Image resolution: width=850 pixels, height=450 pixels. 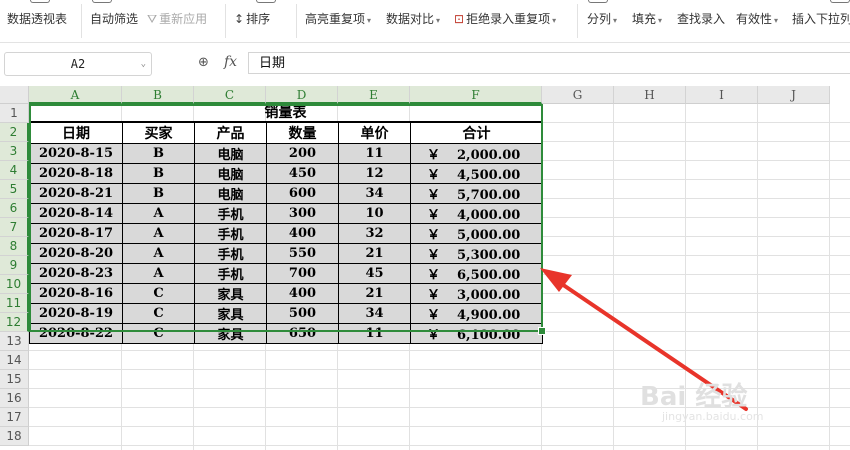 I want to click on highlight-duplicates-button: 高亮重复项 ▾, so click(x=338, y=19).